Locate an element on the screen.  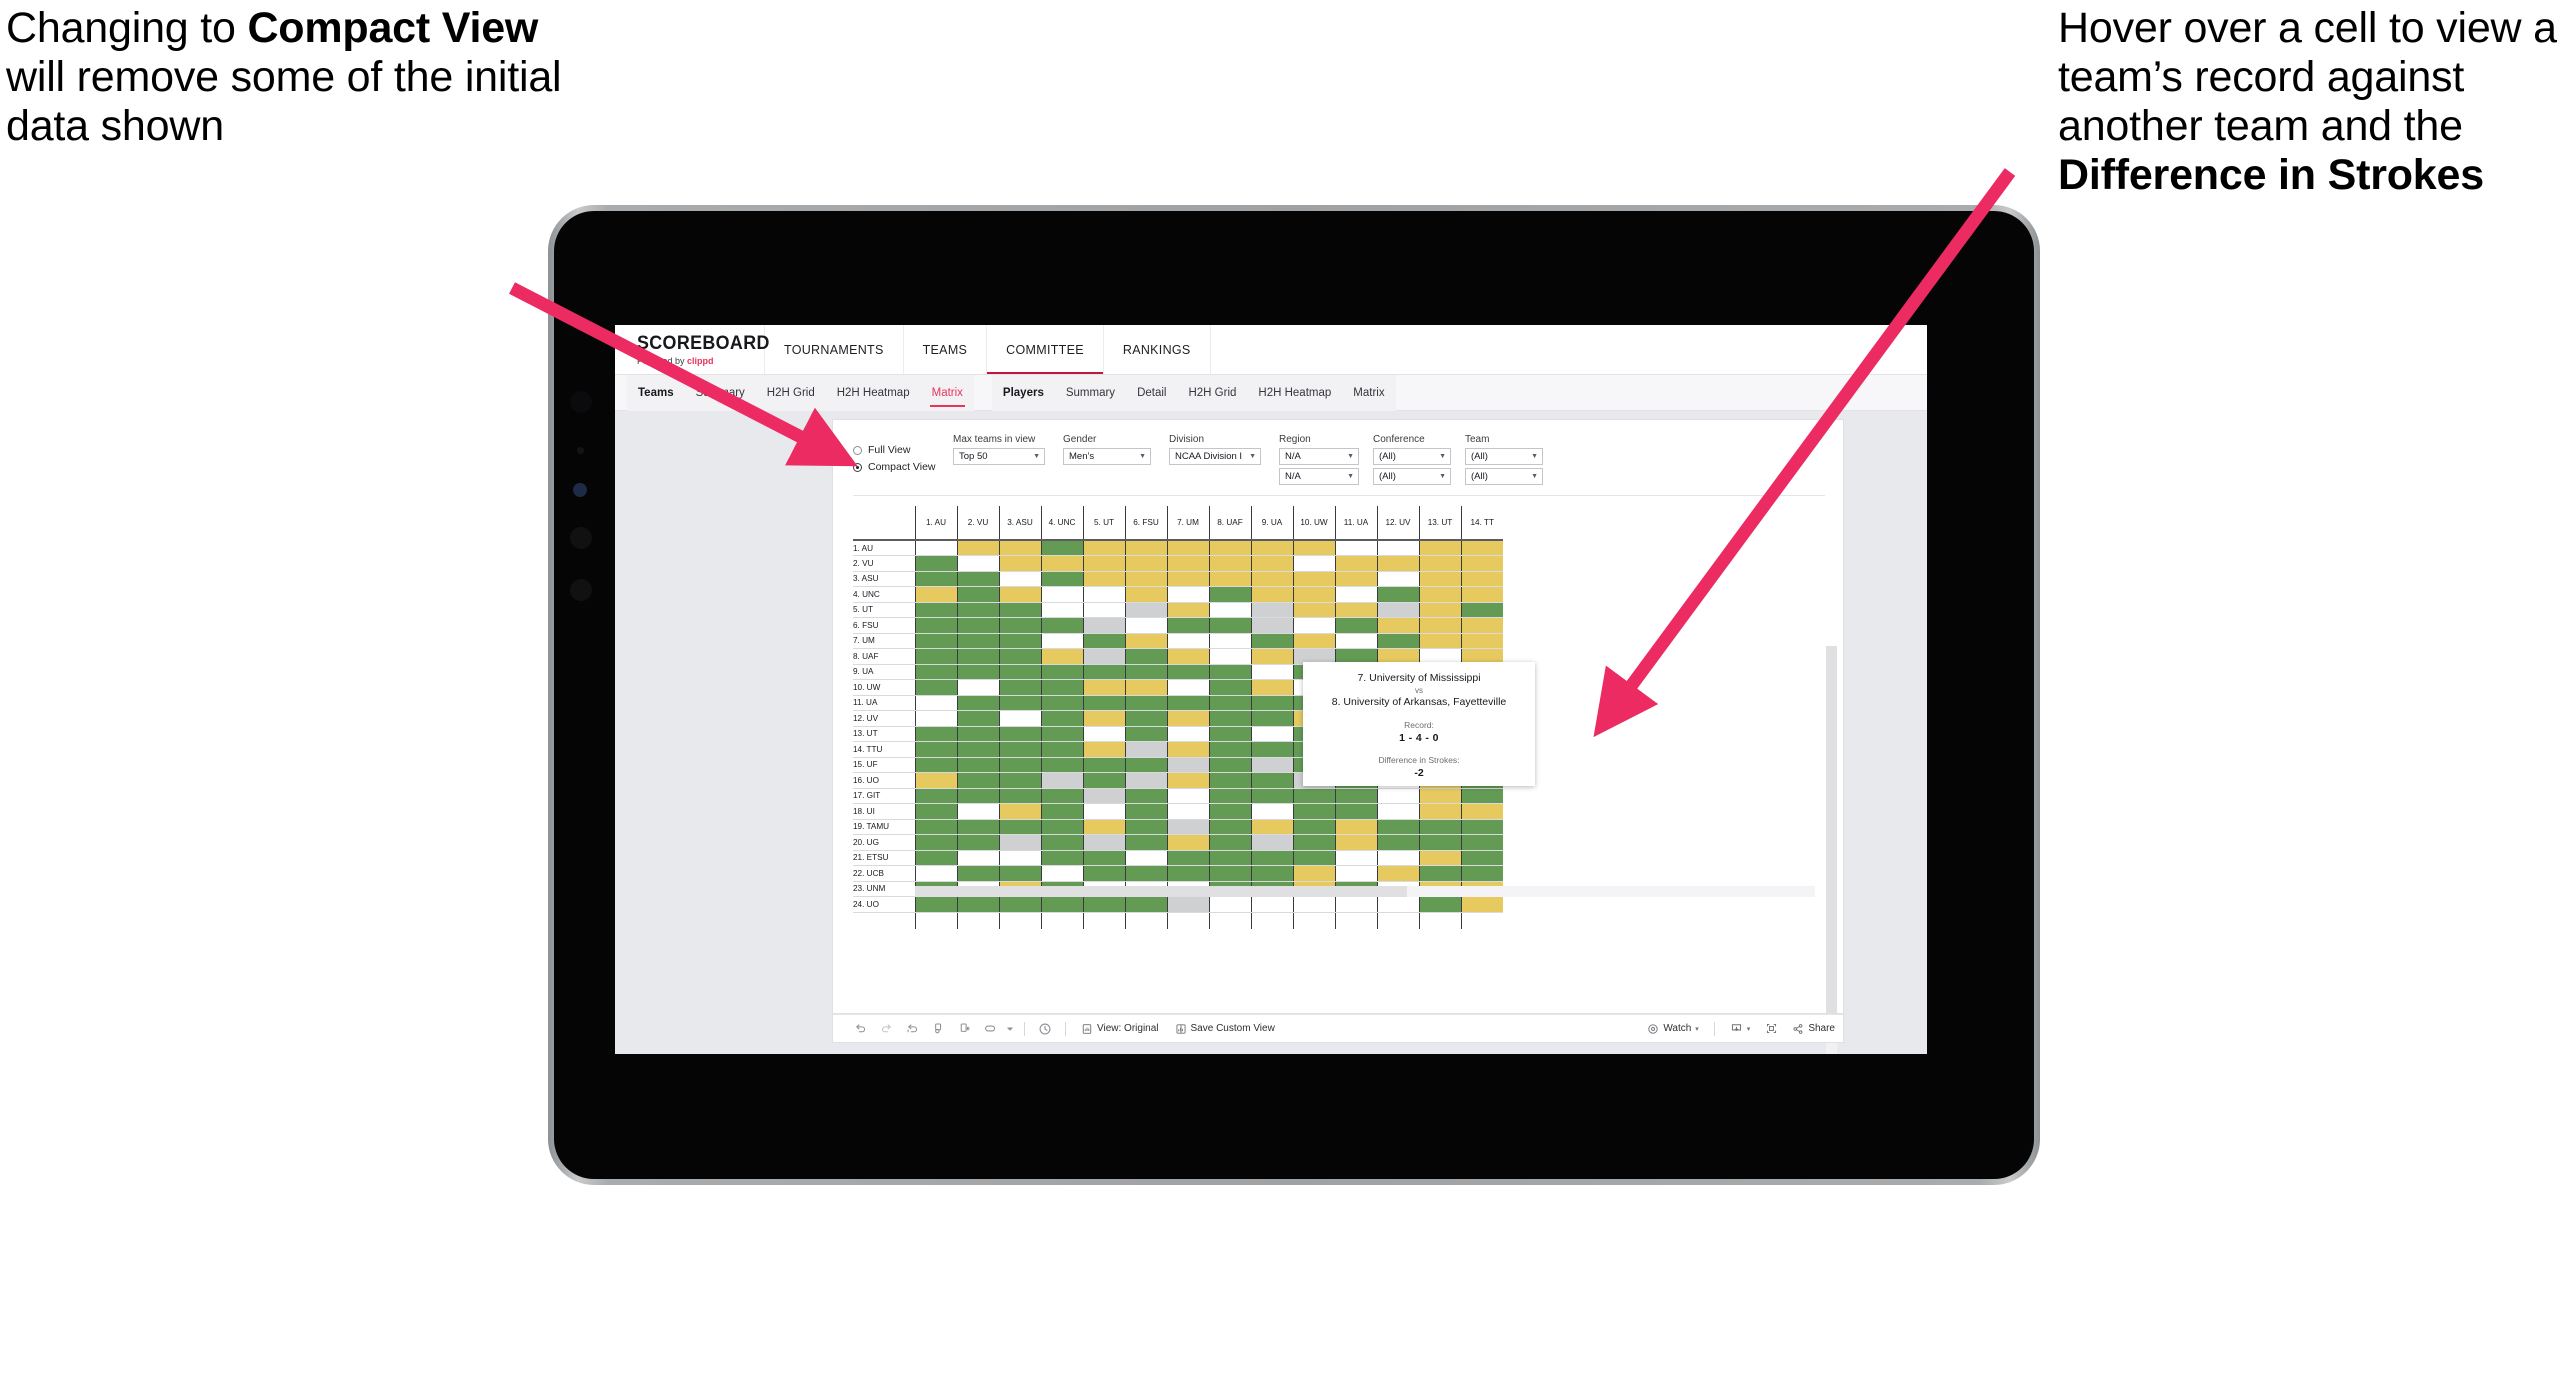
filter-division-select: NCAA Division I ▼ is located at coordinates (1215, 456).